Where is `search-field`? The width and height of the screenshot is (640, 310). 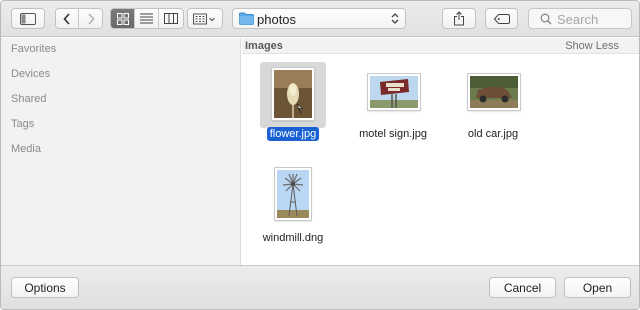 search-field is located at coordinates (580, 18).